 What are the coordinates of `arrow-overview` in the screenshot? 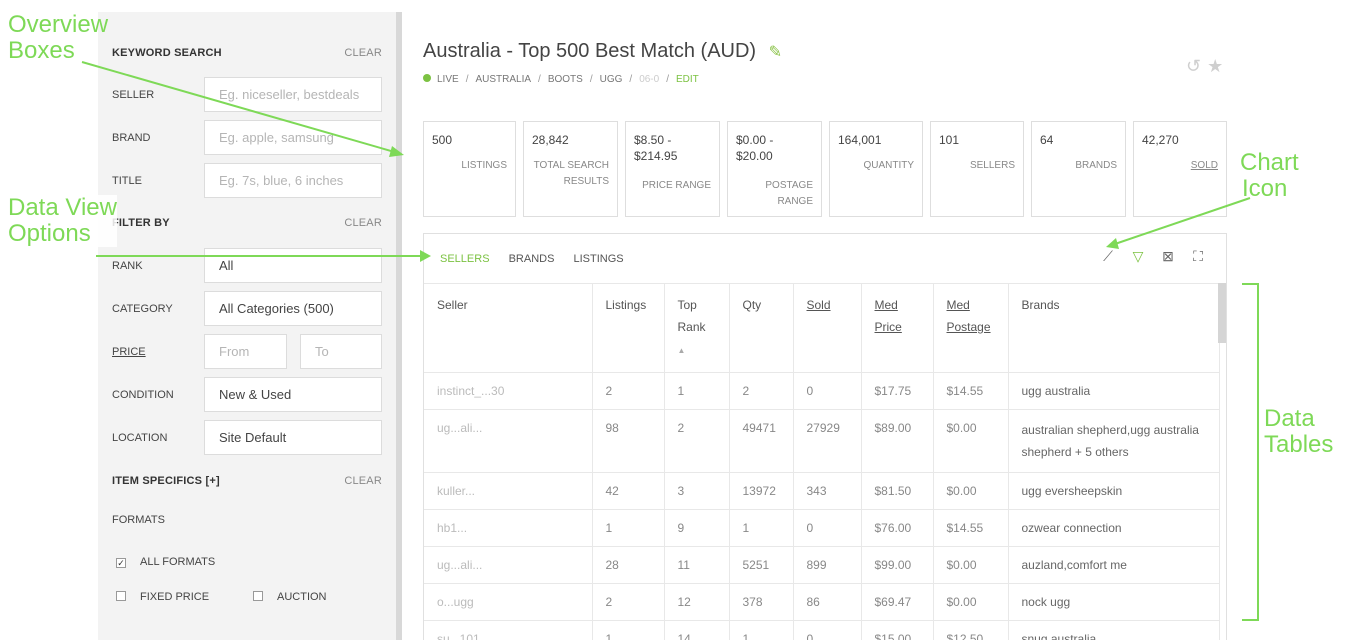 It's located at (240, 107).